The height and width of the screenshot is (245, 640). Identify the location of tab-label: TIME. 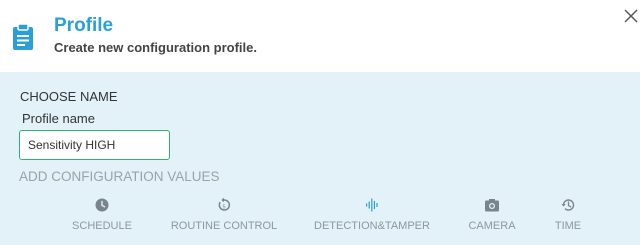
(568, 226).